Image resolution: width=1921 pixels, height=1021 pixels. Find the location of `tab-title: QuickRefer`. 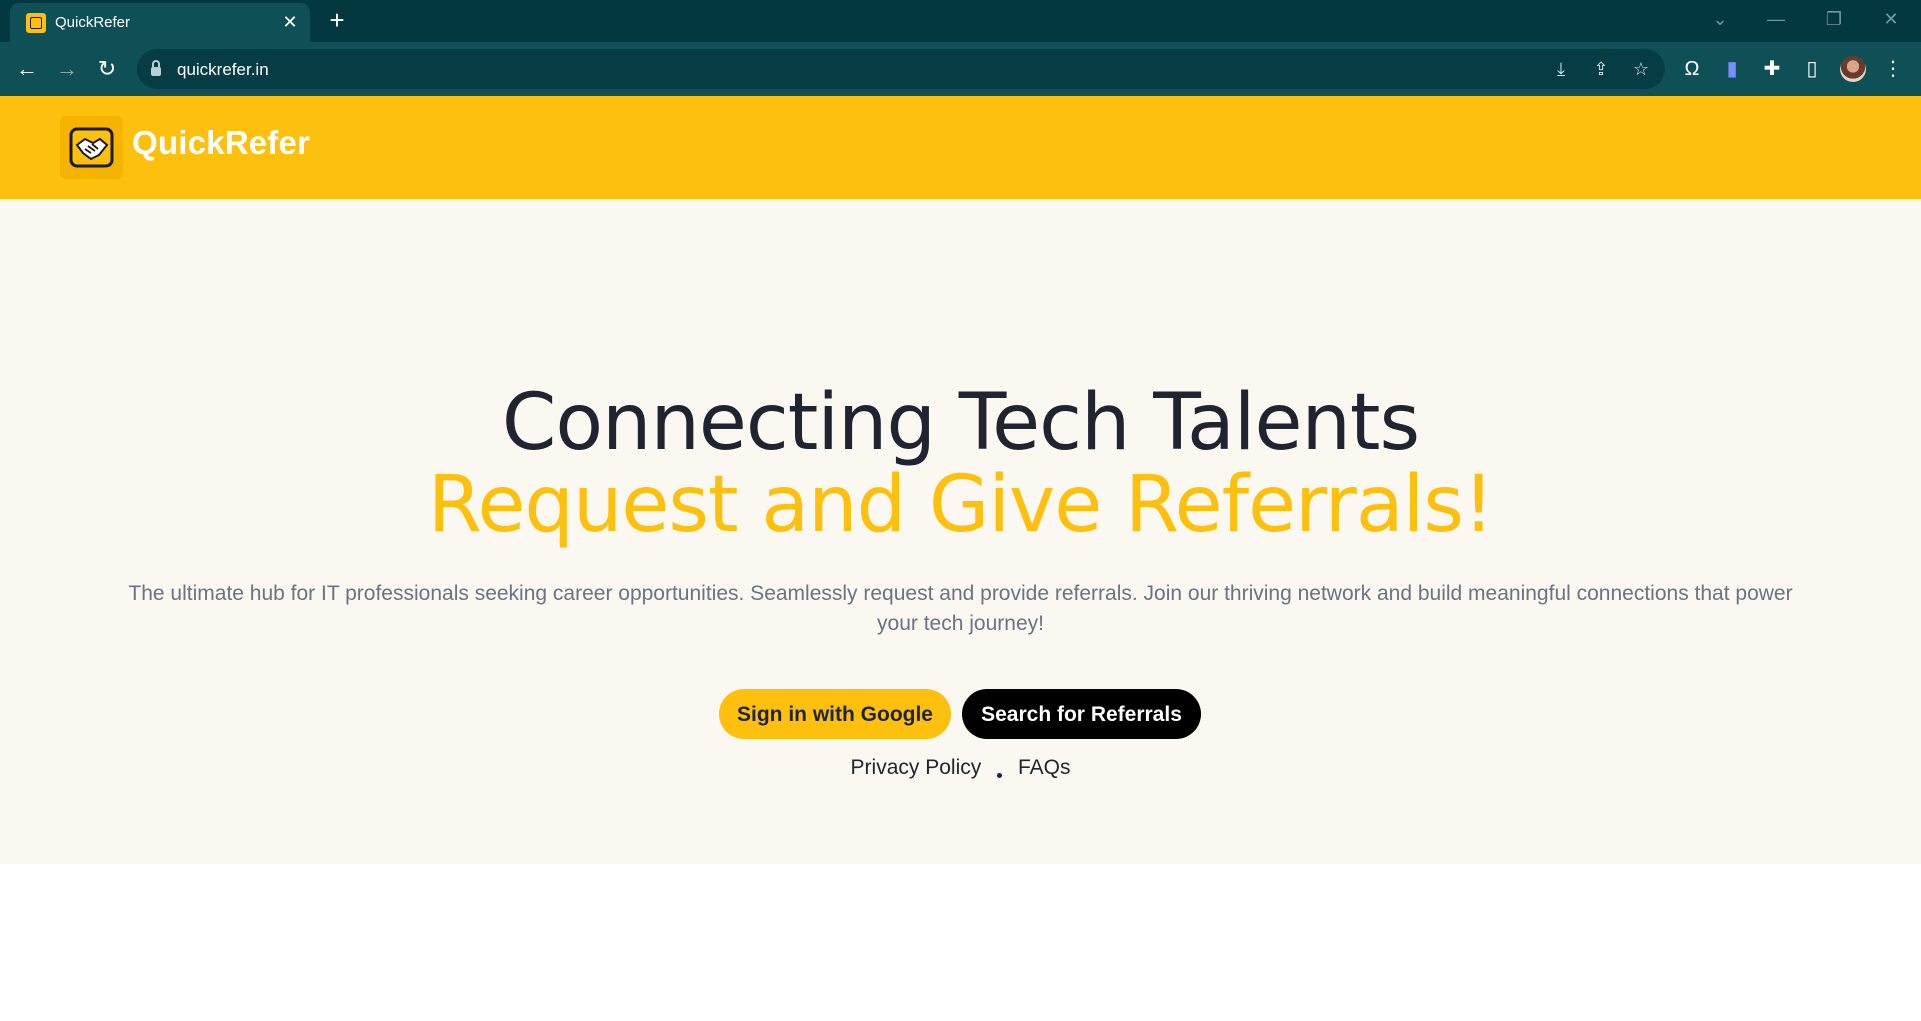

tab-title: QuickRefer is located at coordinates (93, 22).